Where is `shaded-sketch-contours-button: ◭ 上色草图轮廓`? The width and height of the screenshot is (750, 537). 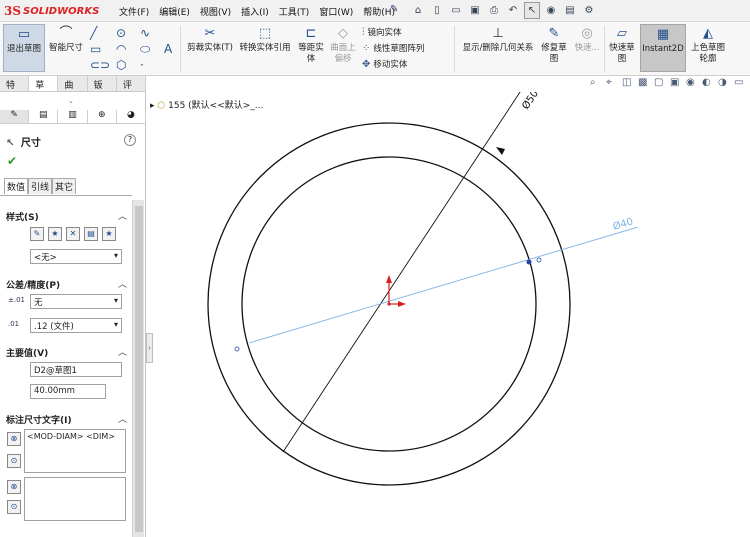
shaded-sketch-contours-button: ◭ 上色草图轮廓 is located at coordinates (708, 48).